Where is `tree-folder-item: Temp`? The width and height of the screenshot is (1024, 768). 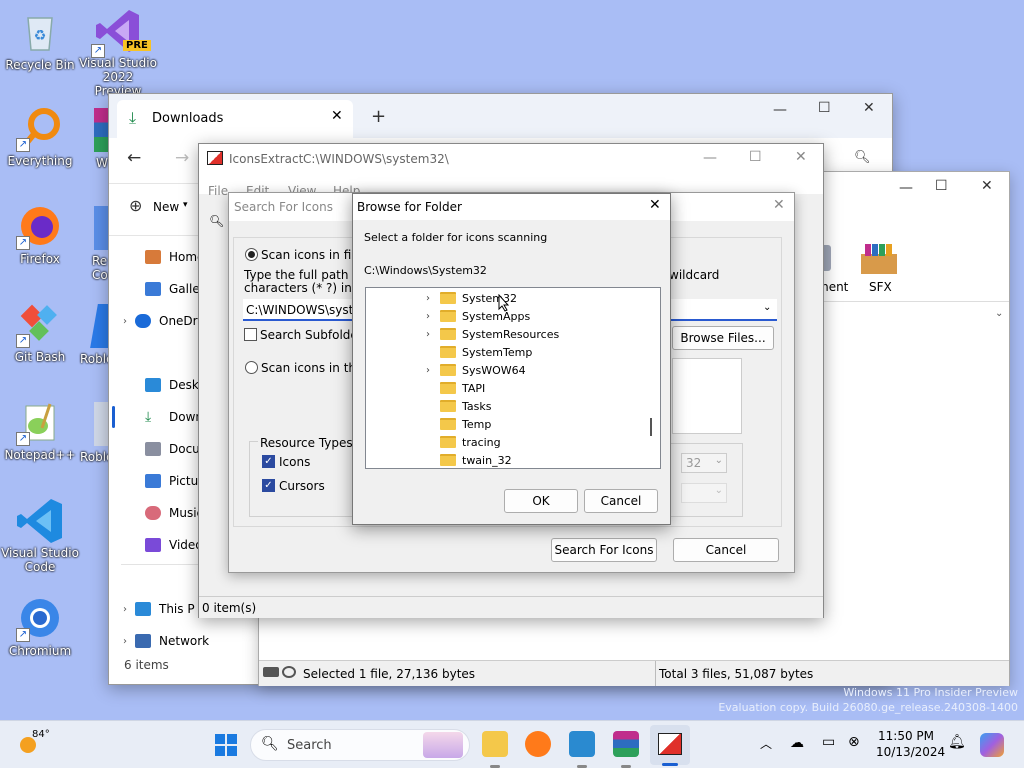
tree-folder-item: Temp is located at coordinates (465, 424).